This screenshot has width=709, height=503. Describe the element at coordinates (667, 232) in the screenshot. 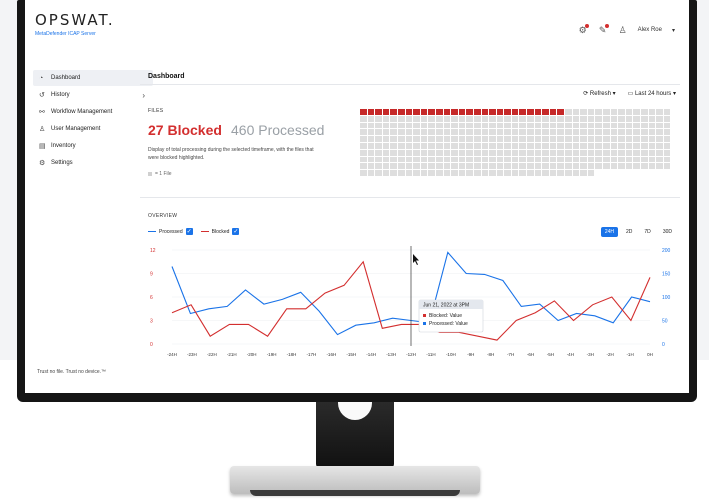

I see `filter-30d-button: 30D` at that location.